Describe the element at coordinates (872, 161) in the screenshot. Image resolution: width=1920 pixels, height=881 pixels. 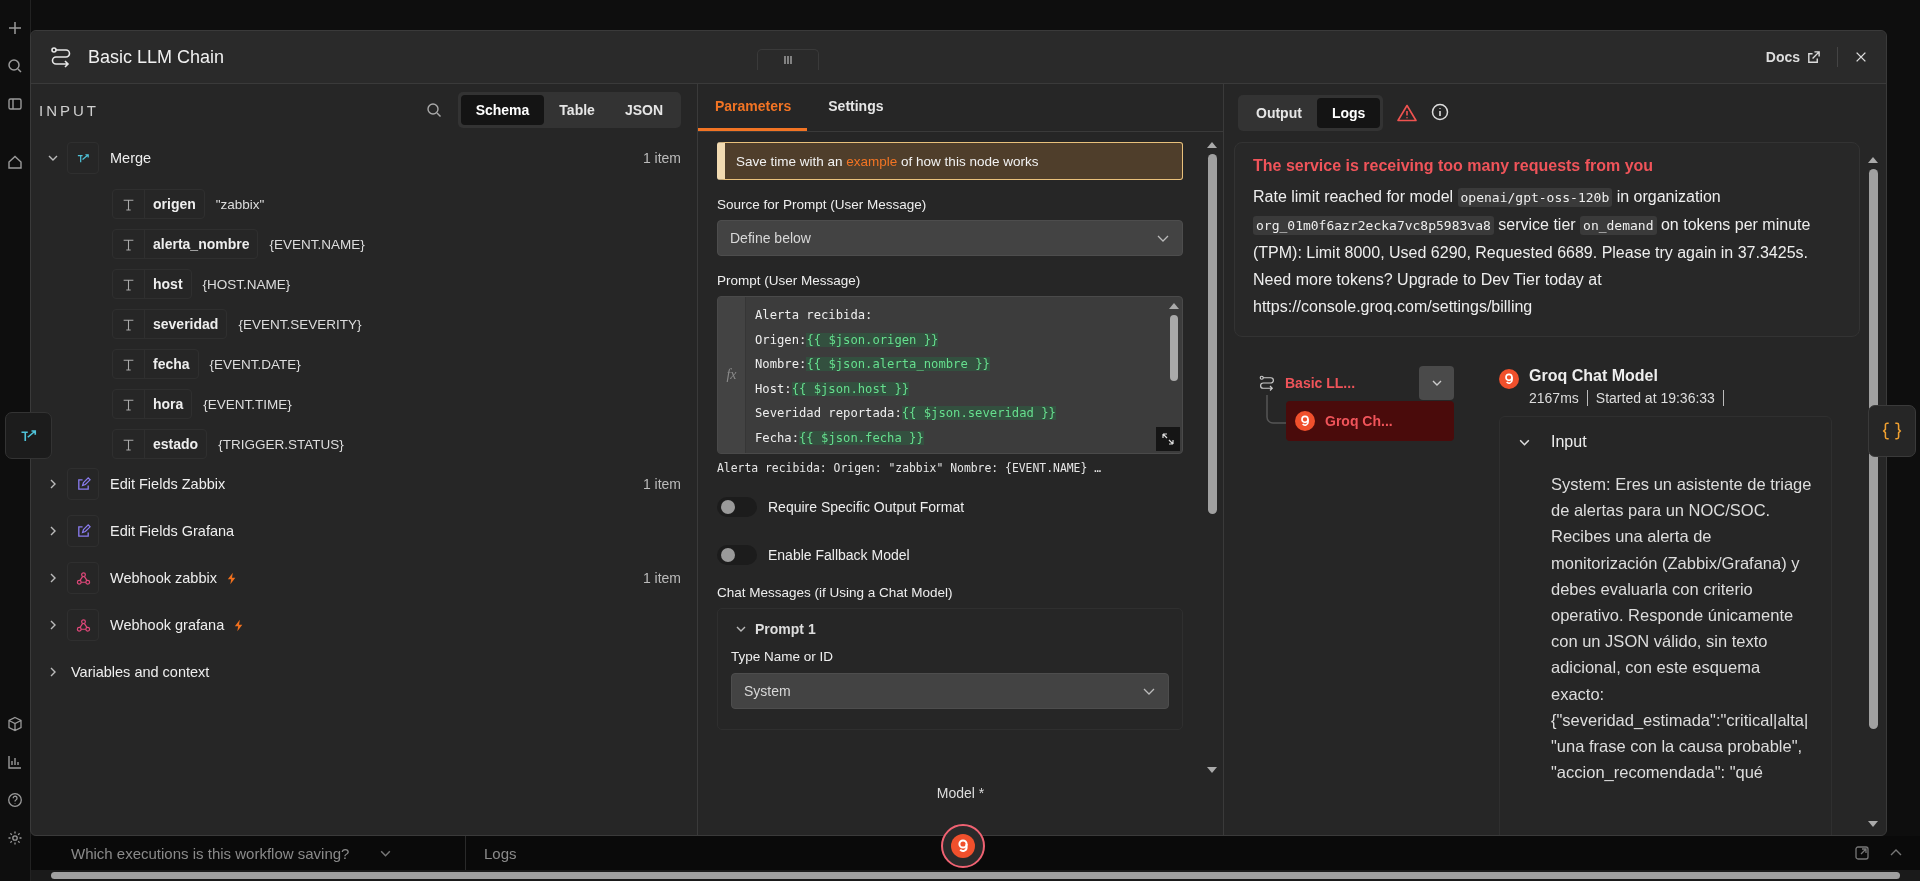
I see `example-link: example` at that location.